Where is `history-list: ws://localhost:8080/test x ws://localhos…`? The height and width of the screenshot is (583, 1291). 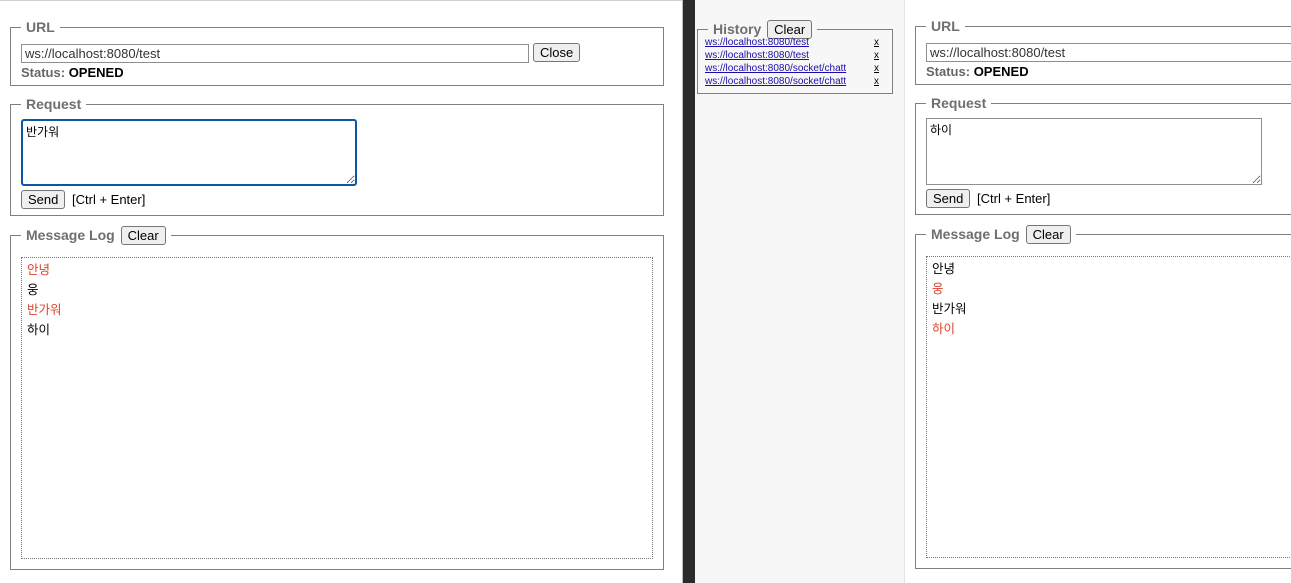
history-list: ws://localhost:8080/test x ws://localhos… is located at coordinates (795, 62).